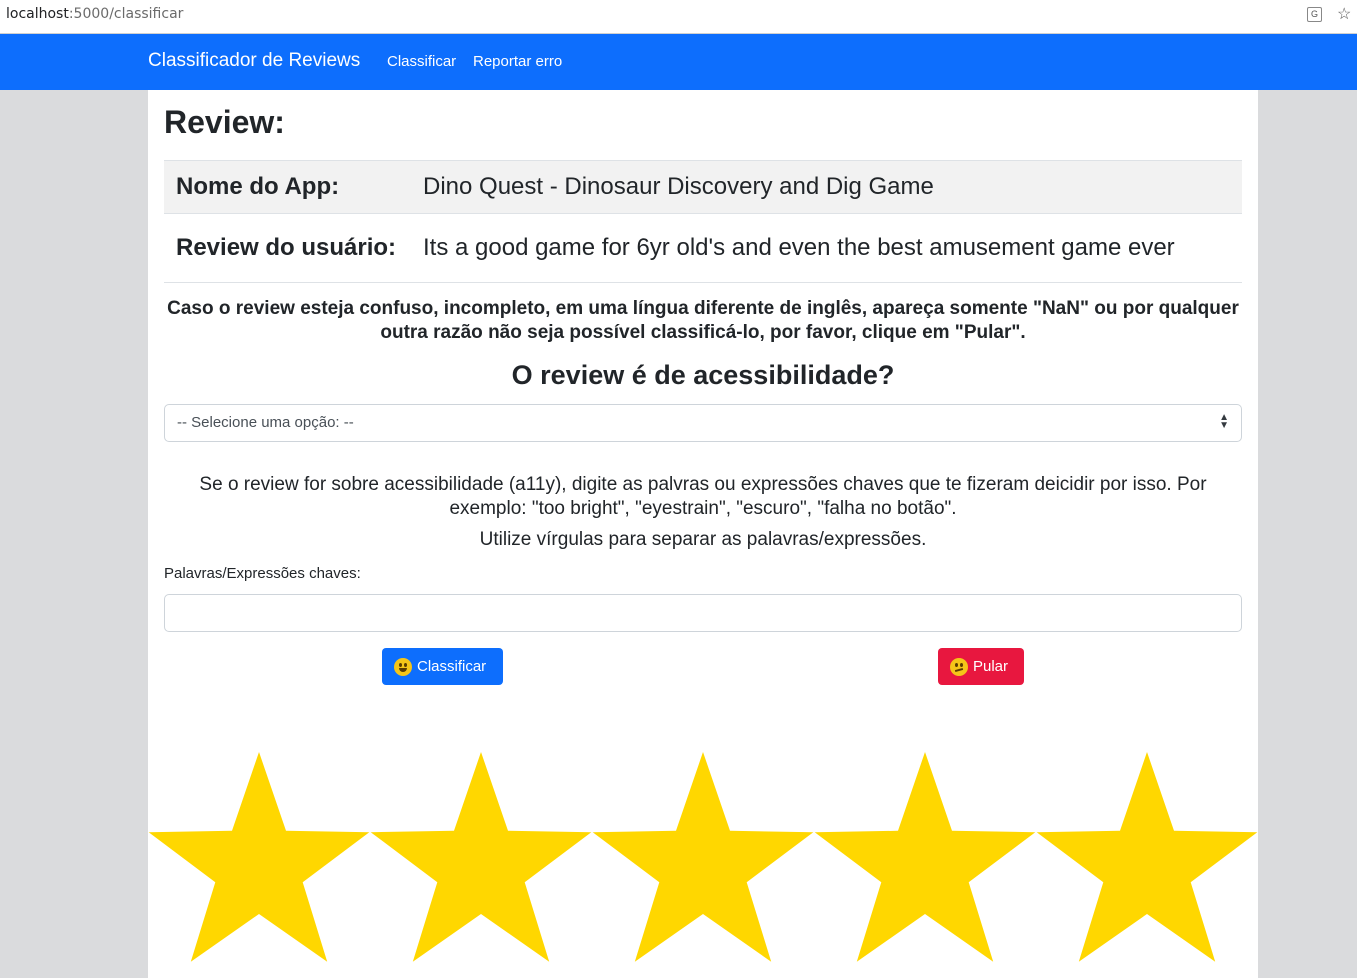 This screenshot has height=978, width=1357. I want to click on classify-button: Classificar, so click(442, 666).